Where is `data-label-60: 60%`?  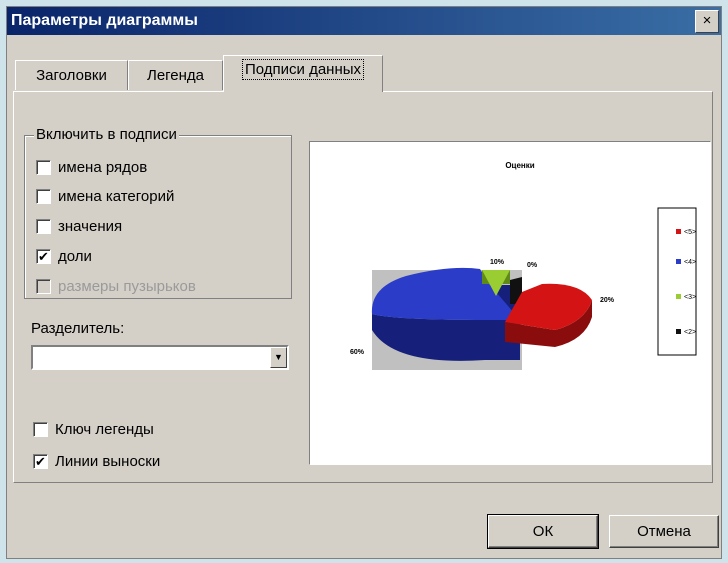 data-label-60: 60% is located at coordinates (357, 352).